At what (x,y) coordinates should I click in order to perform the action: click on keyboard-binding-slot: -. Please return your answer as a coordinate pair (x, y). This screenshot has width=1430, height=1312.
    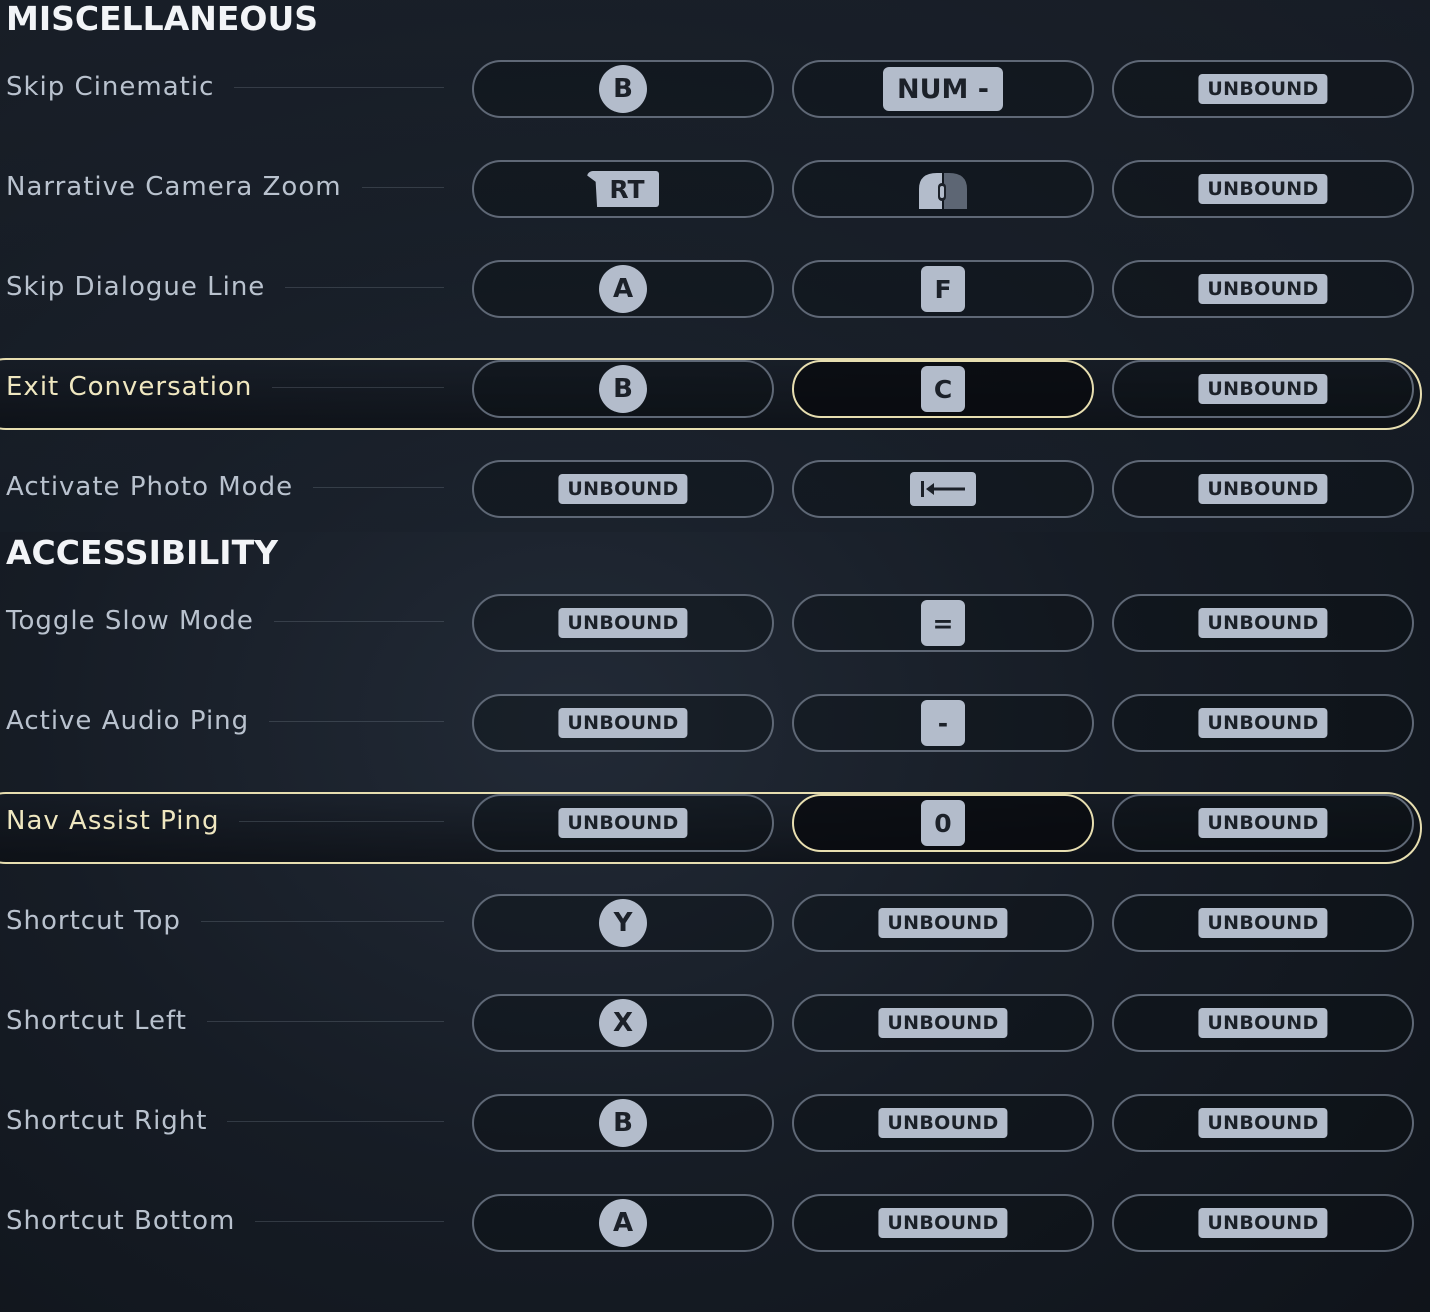
    Looking at the image, I should click on (943, 723).